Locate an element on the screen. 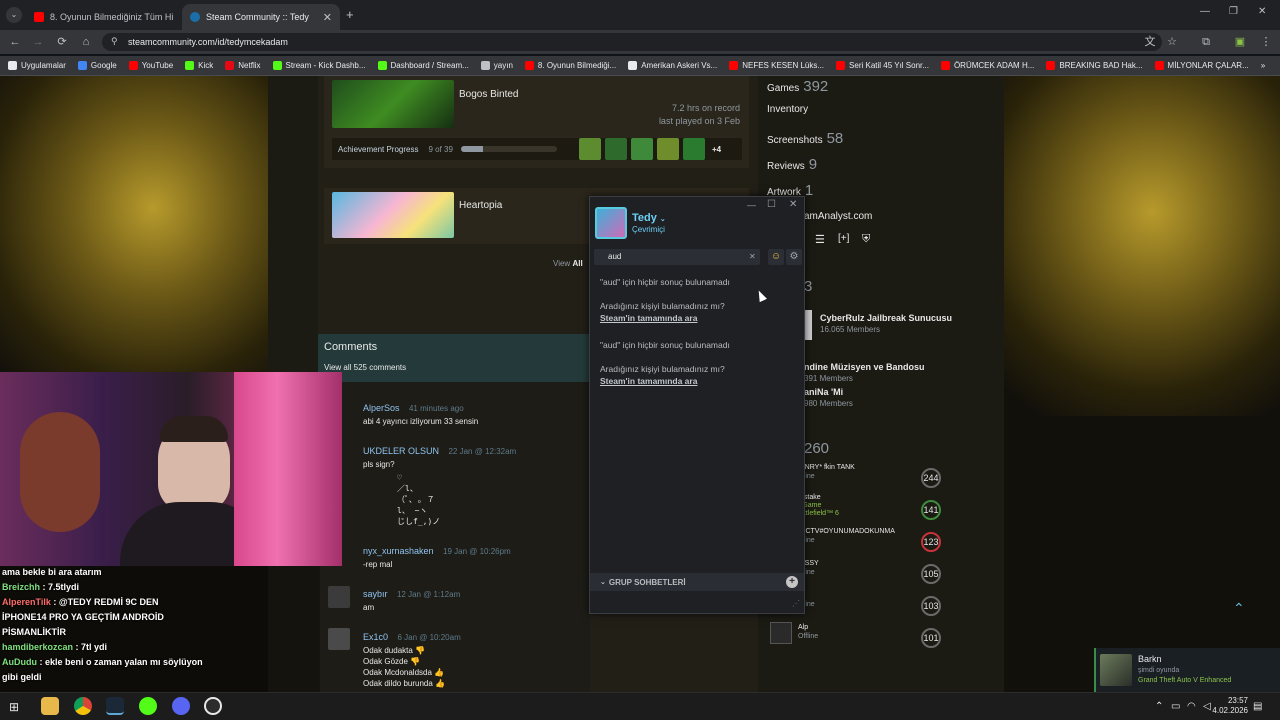  tab-youtube: 8. Oyunun Bilmediğiniz Tüm Hi ✕ is located at coordinates (103, 17).